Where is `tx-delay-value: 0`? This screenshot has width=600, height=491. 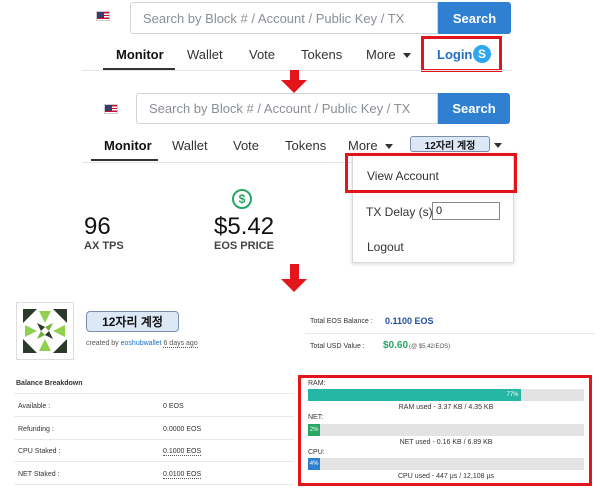
tx-delay-value: 0 is located at coordinates (439, 211).